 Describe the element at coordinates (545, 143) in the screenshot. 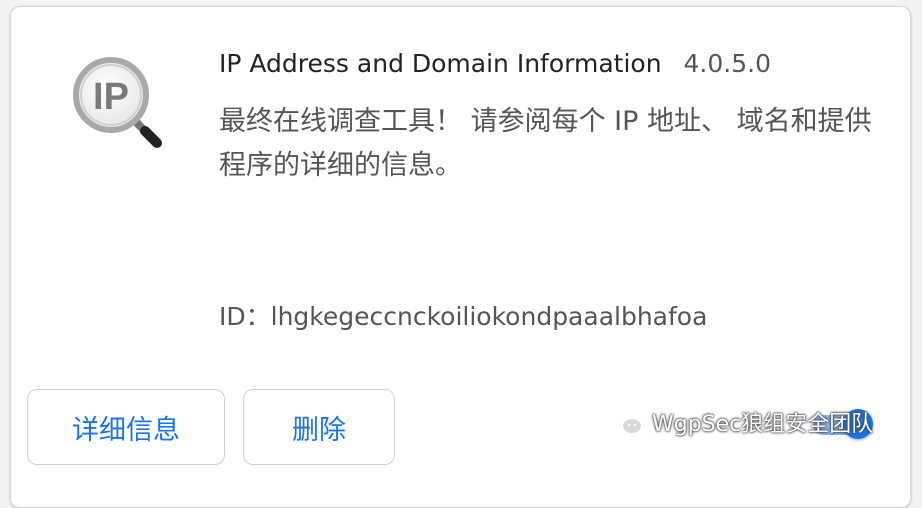

I see `extension-description: 最终在线调查工具！ 请参阅每个 IP 地址、 域名和提供程序的详细的信息。` at that location.